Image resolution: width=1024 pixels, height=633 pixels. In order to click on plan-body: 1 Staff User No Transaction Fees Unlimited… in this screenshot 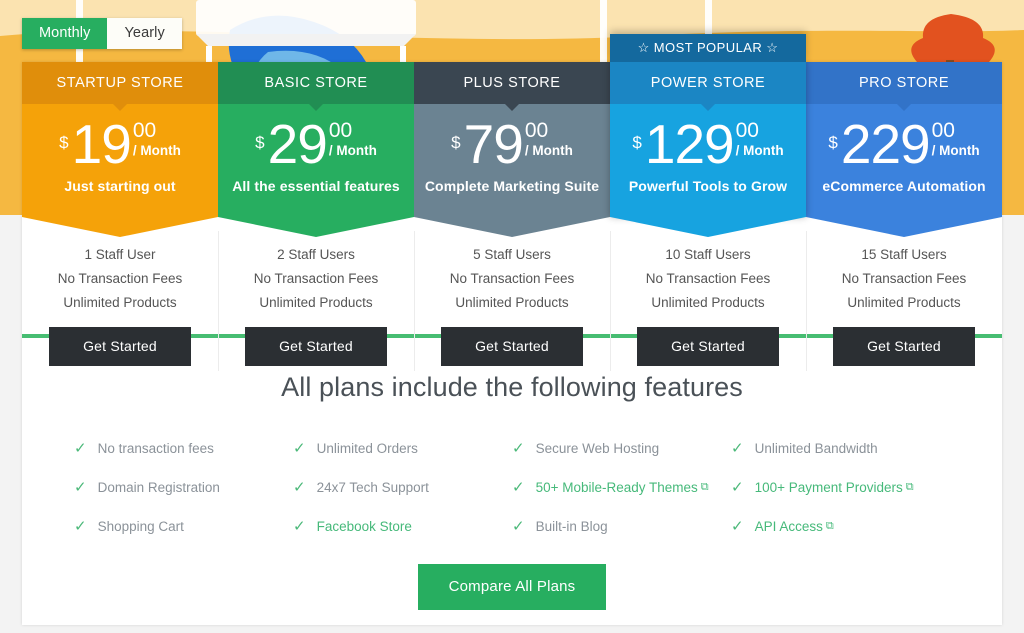, I will do `click(120, 291)`.